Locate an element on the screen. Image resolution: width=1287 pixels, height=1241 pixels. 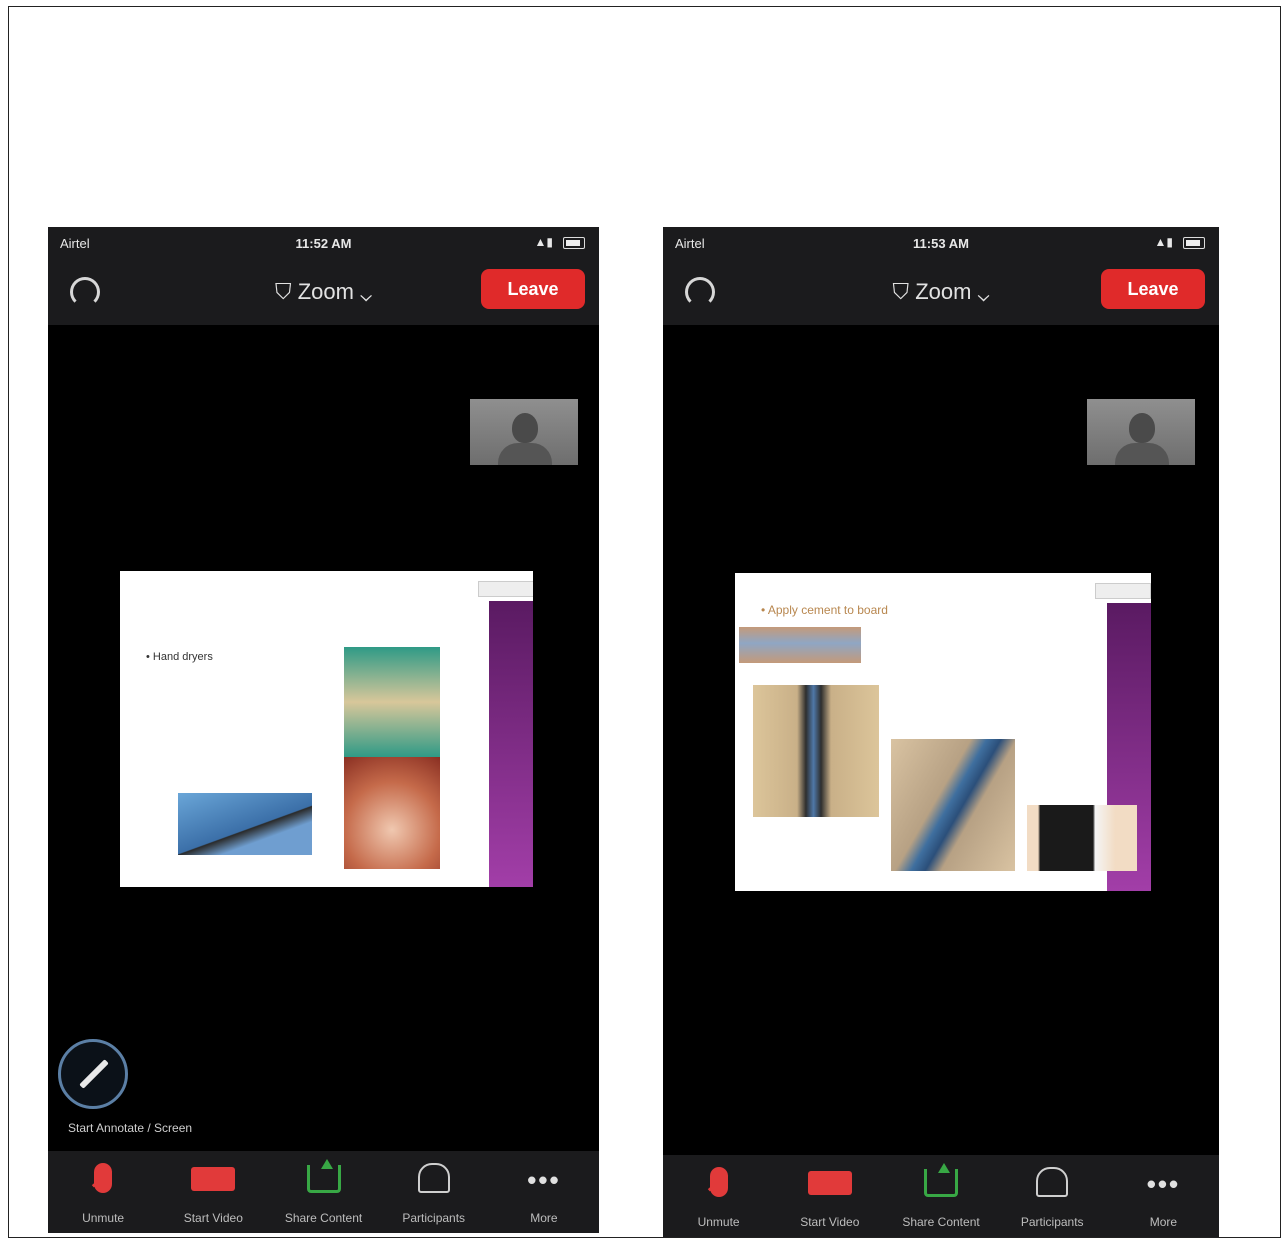
slide-purple-bar is located at coordinates (511, 744).